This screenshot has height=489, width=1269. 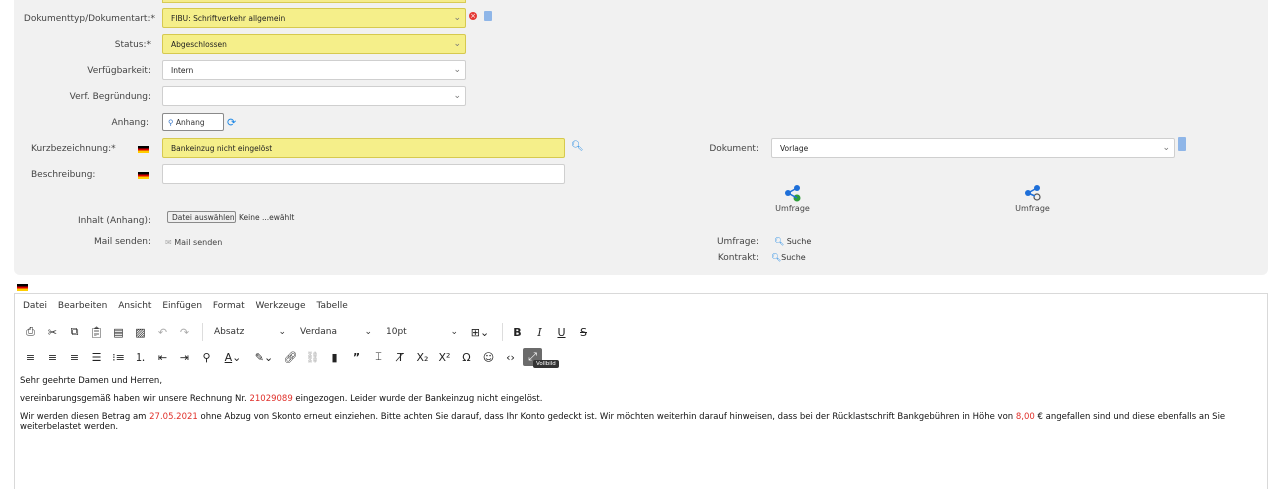 What do you see at coordinates (792, 198) in the screenshot?
I see `survey-add-button: Umfrage` at bounding box center [792, 198].